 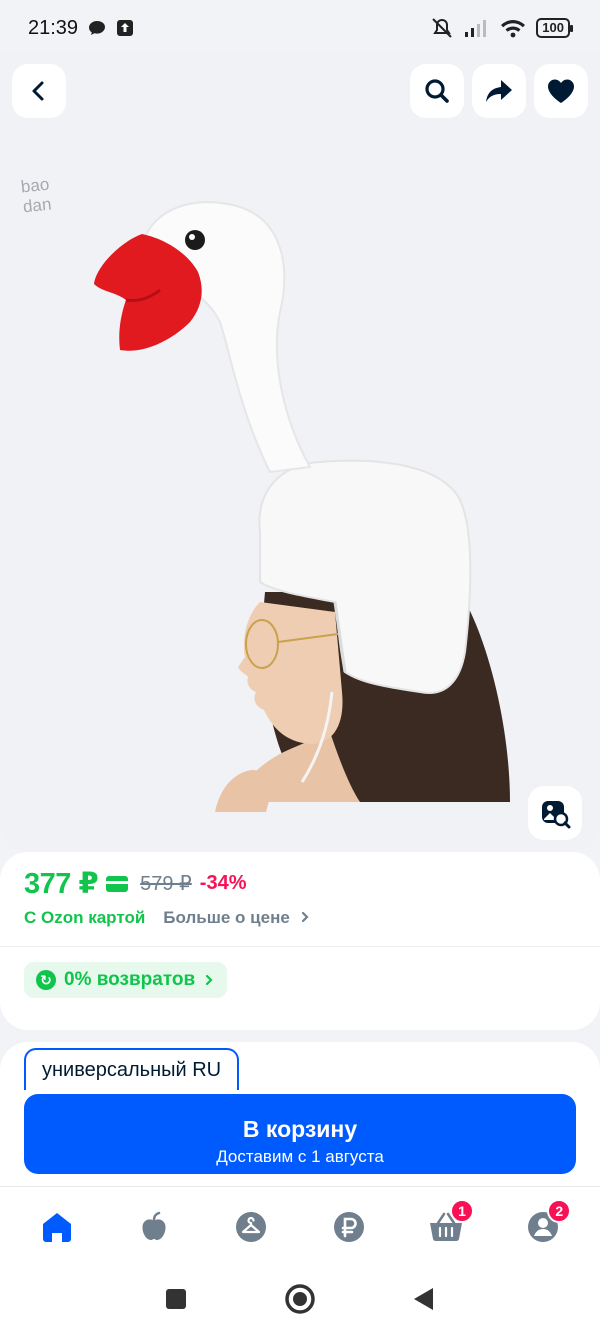 What do you see at coordinates (424, 1299) in the screenshot?
I see `back-triangle-icon` at bounding box center [424, 1299].